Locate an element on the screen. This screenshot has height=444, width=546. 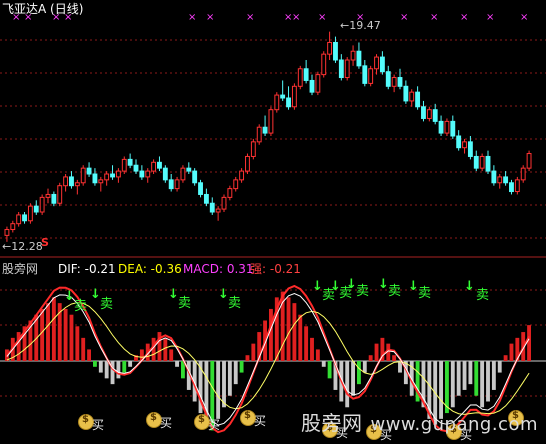
high-price-value: 19.47 is located at coordinates (365, 25).